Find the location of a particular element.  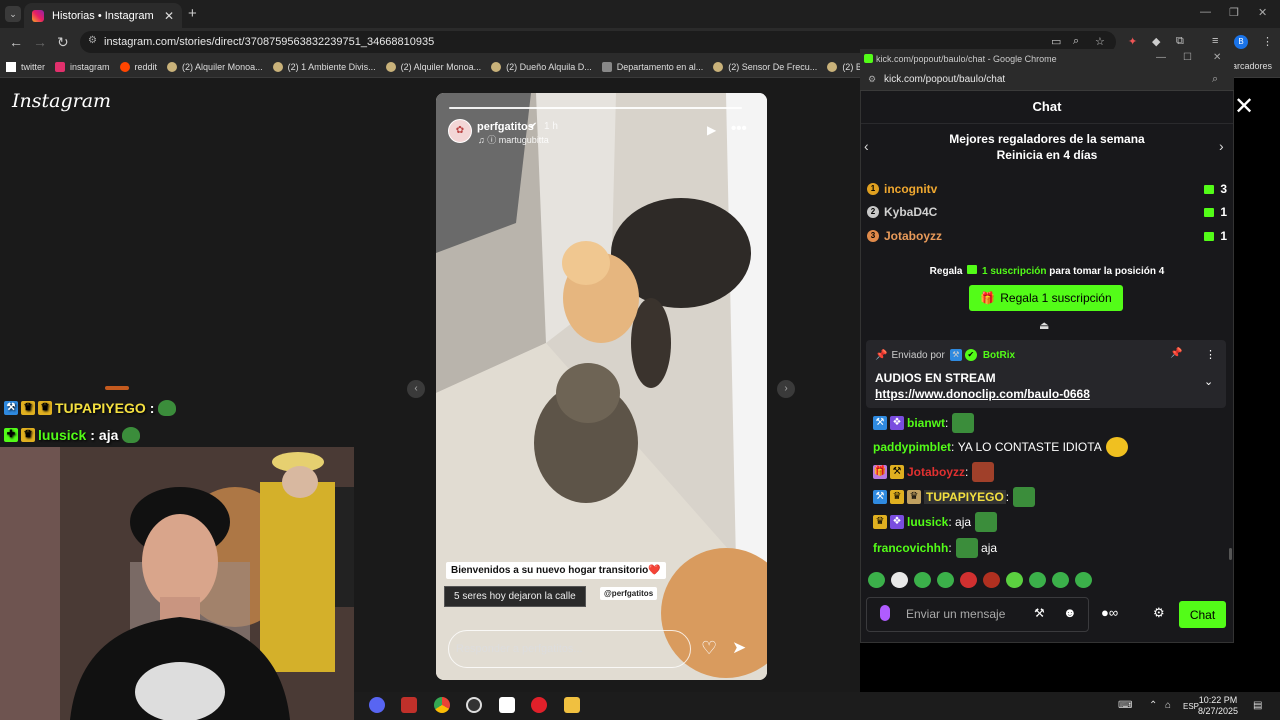

pepe-emote-icon is located at coordinates (131, 435).